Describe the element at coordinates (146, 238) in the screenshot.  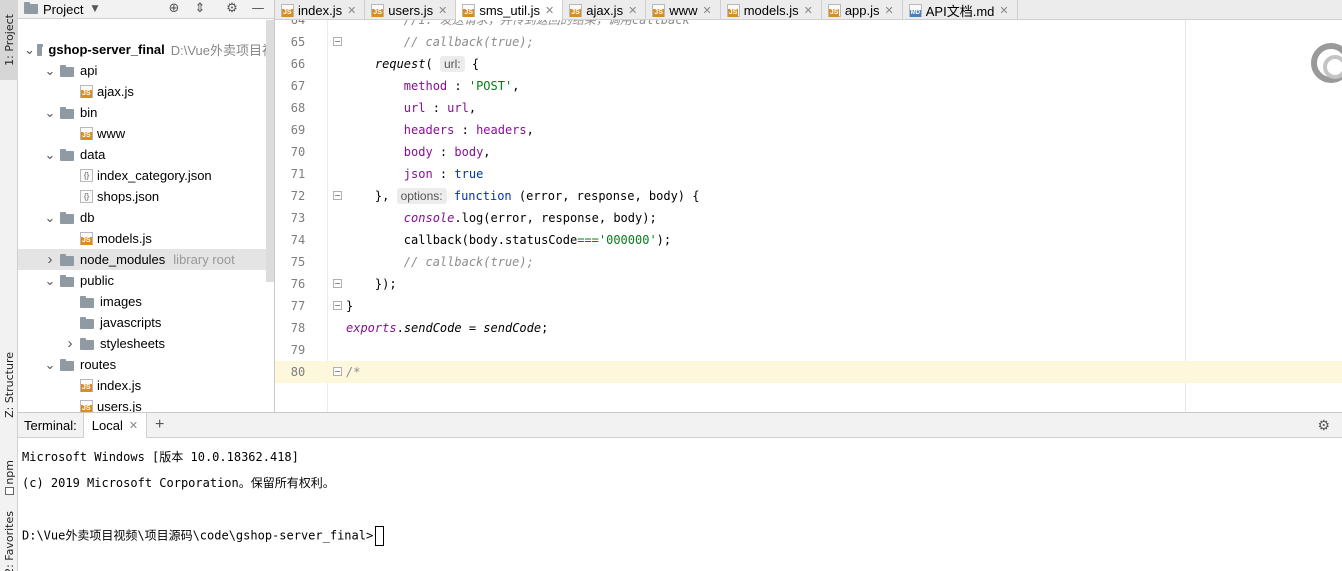
I see `tree-item: models.js` at that location.